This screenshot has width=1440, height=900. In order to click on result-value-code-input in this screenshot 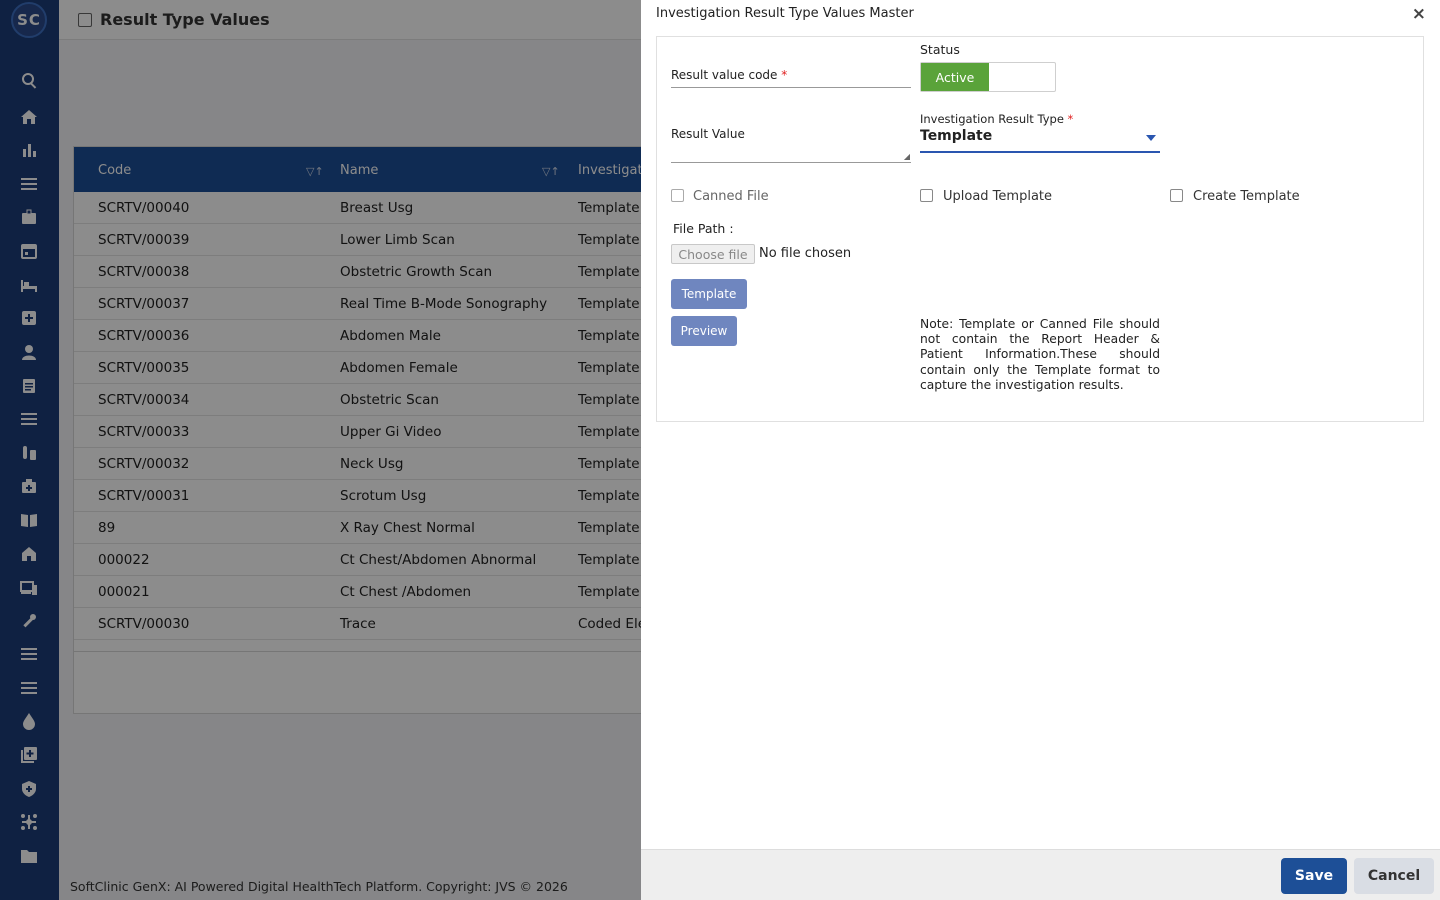, I will do `click(791, 87)`.